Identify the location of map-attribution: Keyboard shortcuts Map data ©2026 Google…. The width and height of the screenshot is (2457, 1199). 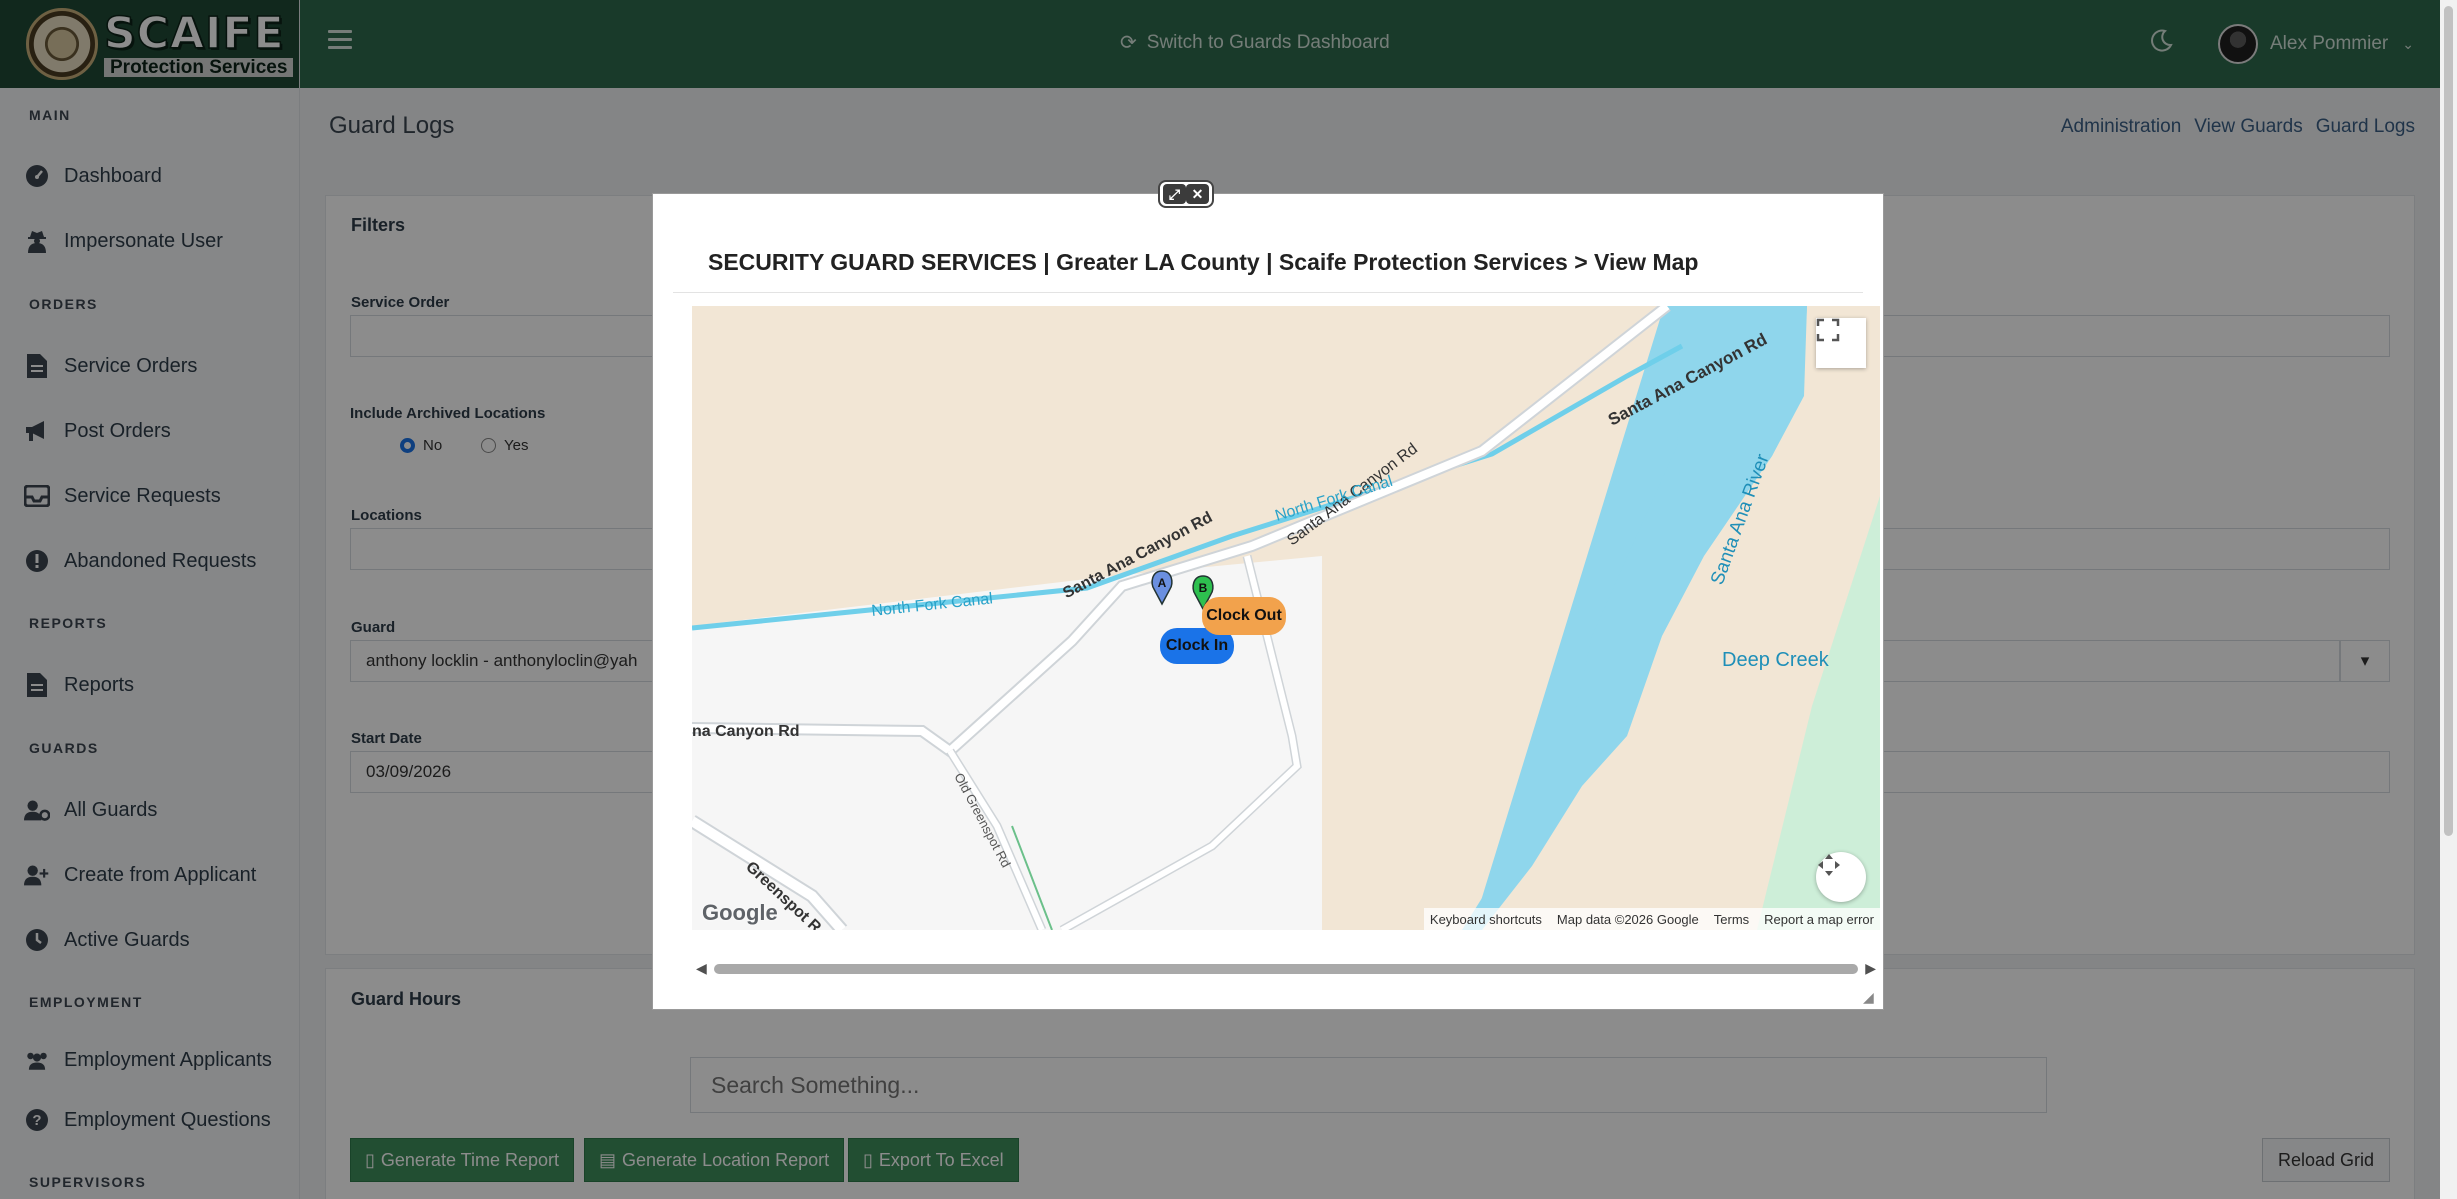
(1651, 919).